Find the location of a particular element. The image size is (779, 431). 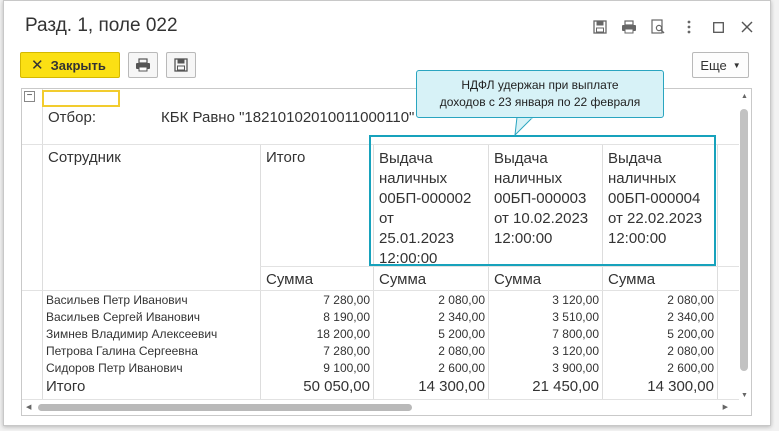

chevron-down-icon: ▼ is located at coordinates (736, 65).